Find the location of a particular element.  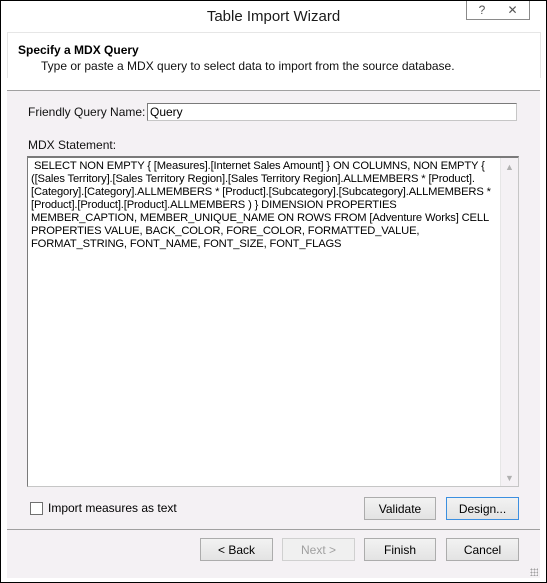

vertical-scrollbar: ▲ ▼ is located at coordinates (509, 322).